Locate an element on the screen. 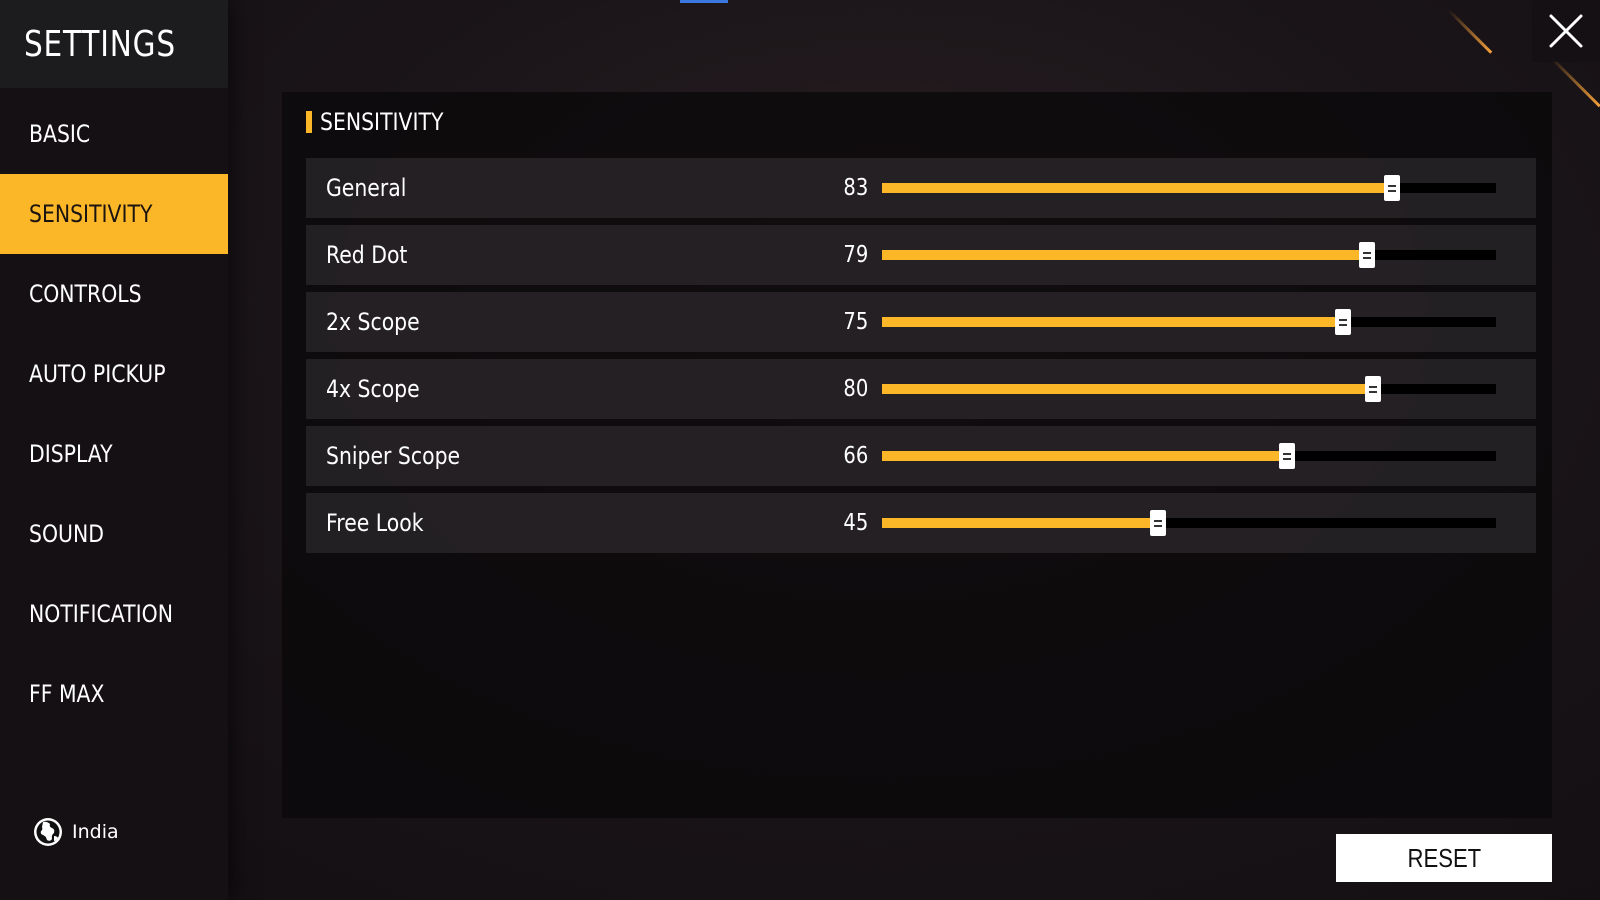 The image size is (1600, 900). reset-label: RESET is located at coordinates (1444, 857).